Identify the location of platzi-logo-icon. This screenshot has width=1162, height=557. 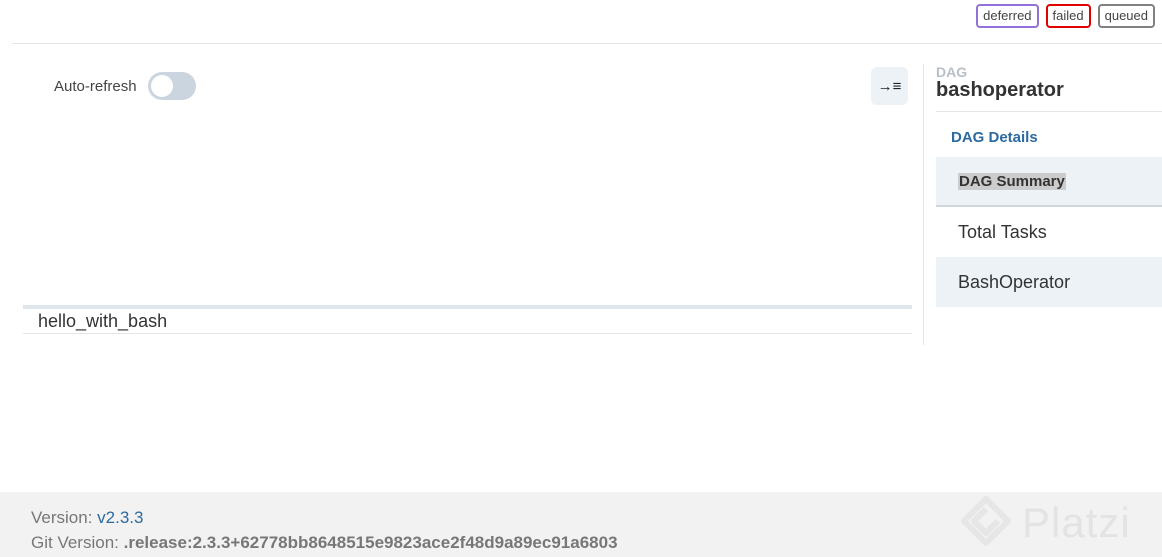
(986, 521).